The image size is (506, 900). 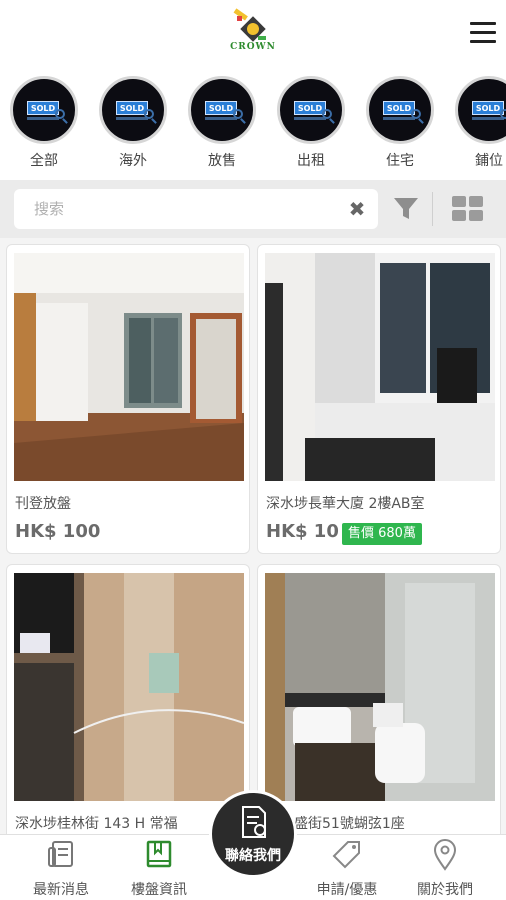 I want to click on nav-property-info: 樓盤資訊, so click(x=159, y=867).